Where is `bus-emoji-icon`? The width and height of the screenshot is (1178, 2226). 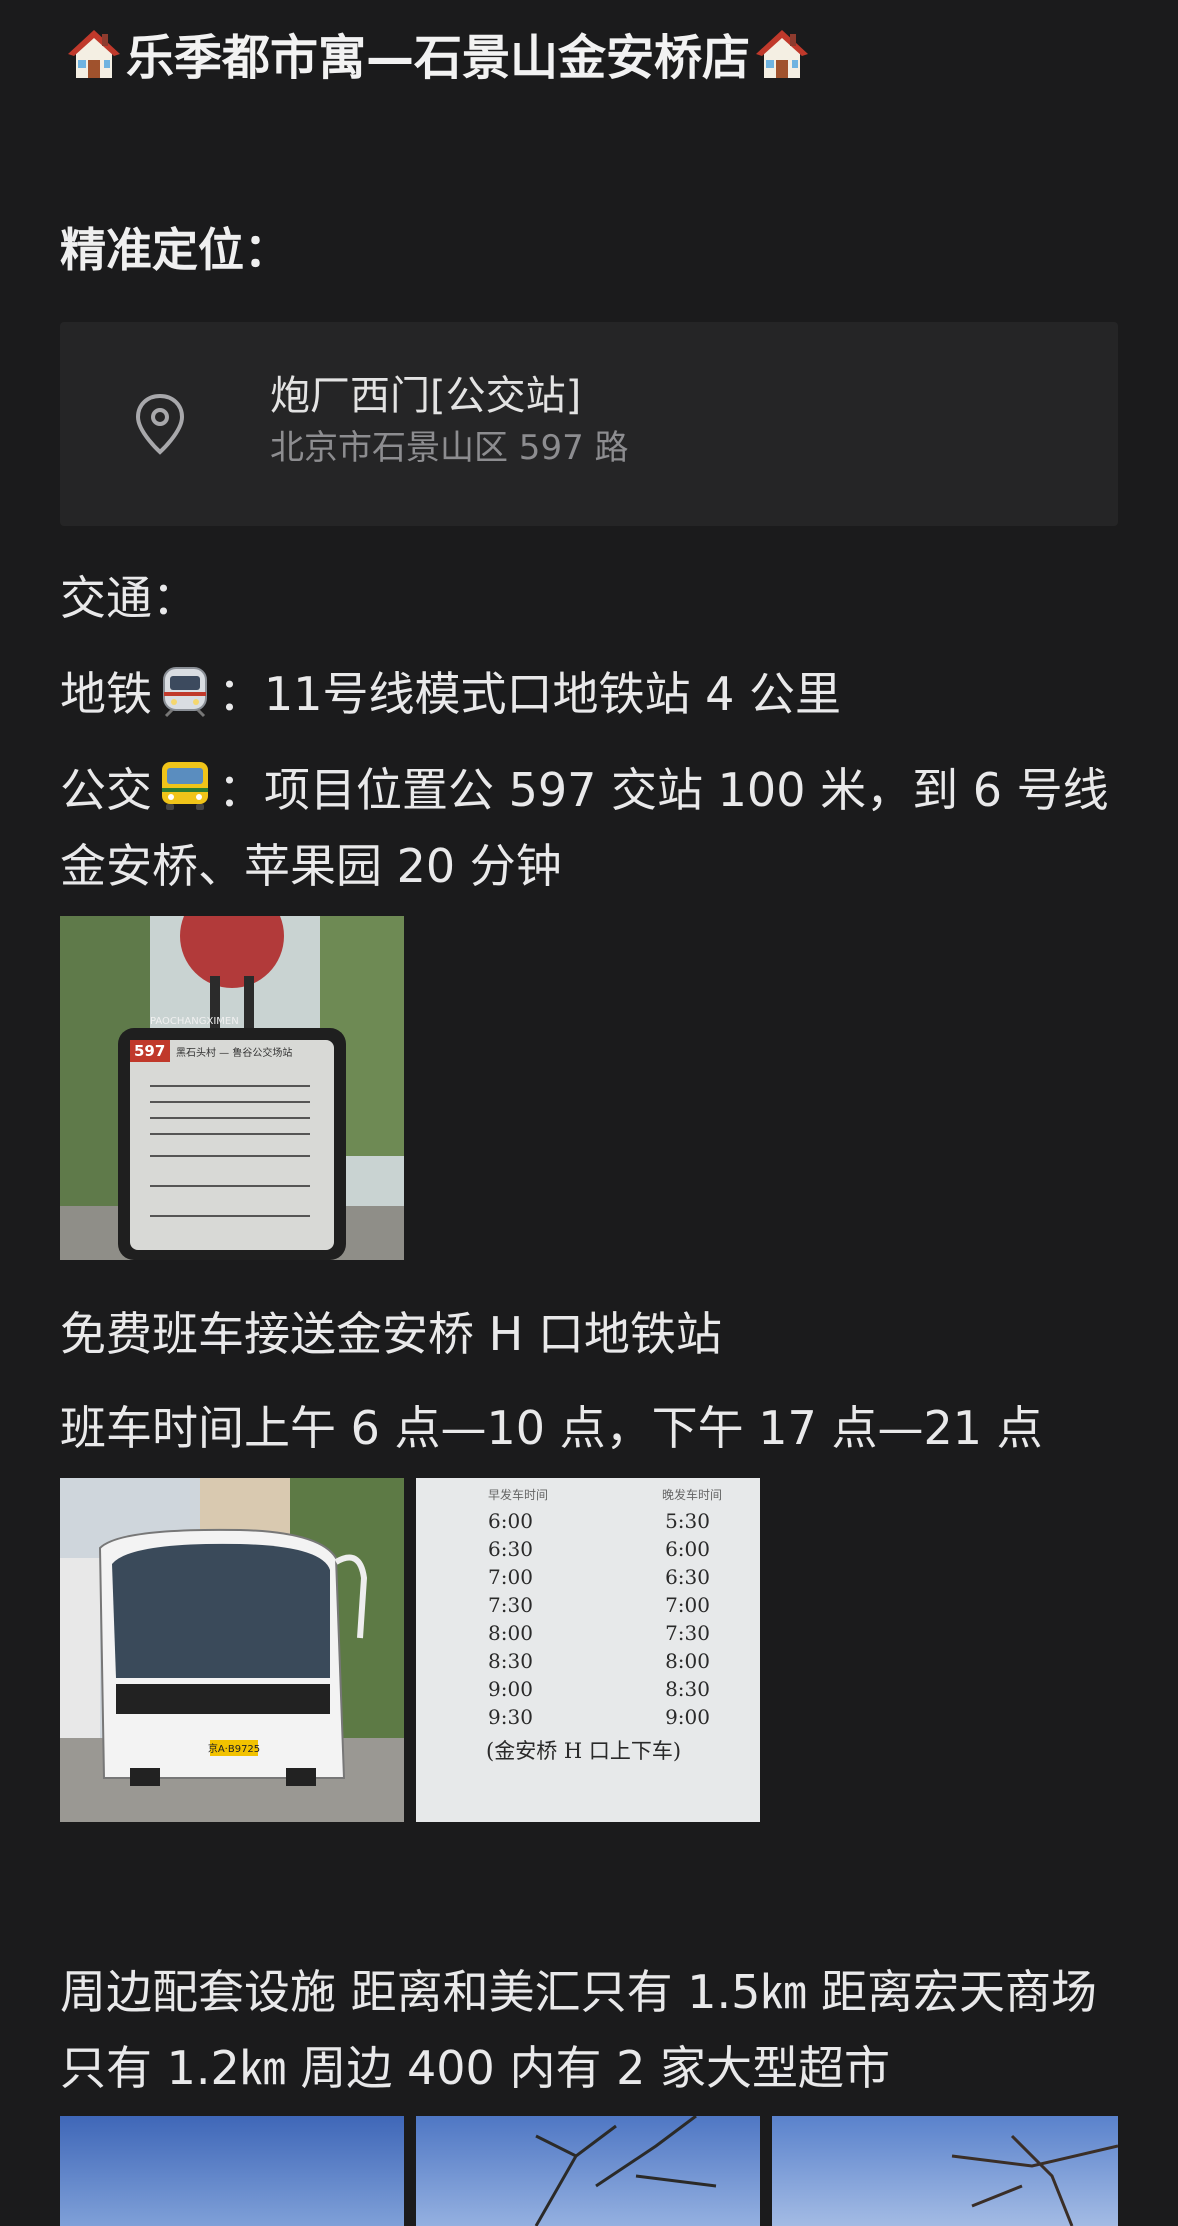 bus-emoji-icon is located at coordinates (185, 786).